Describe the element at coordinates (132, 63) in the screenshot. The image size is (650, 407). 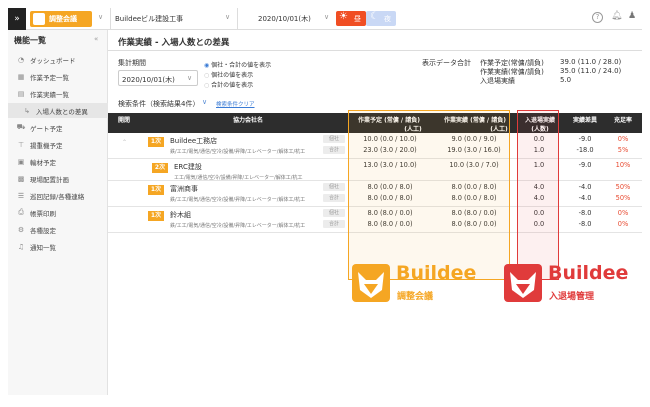
I see `period-label: 集計期間` at that location.